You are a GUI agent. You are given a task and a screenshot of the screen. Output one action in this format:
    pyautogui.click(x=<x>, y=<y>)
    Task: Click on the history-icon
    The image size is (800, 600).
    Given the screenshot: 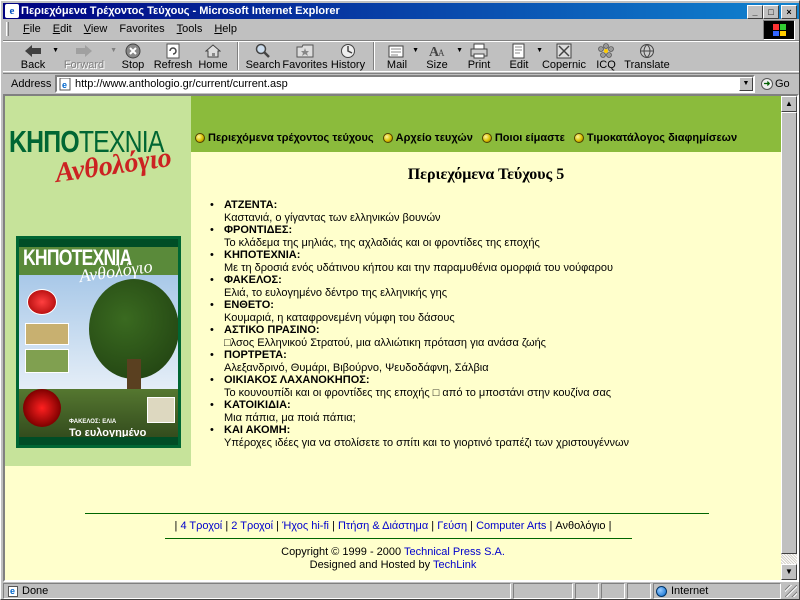 What is the action you would take?
    pyautogui.click(x=348, y=50)
    